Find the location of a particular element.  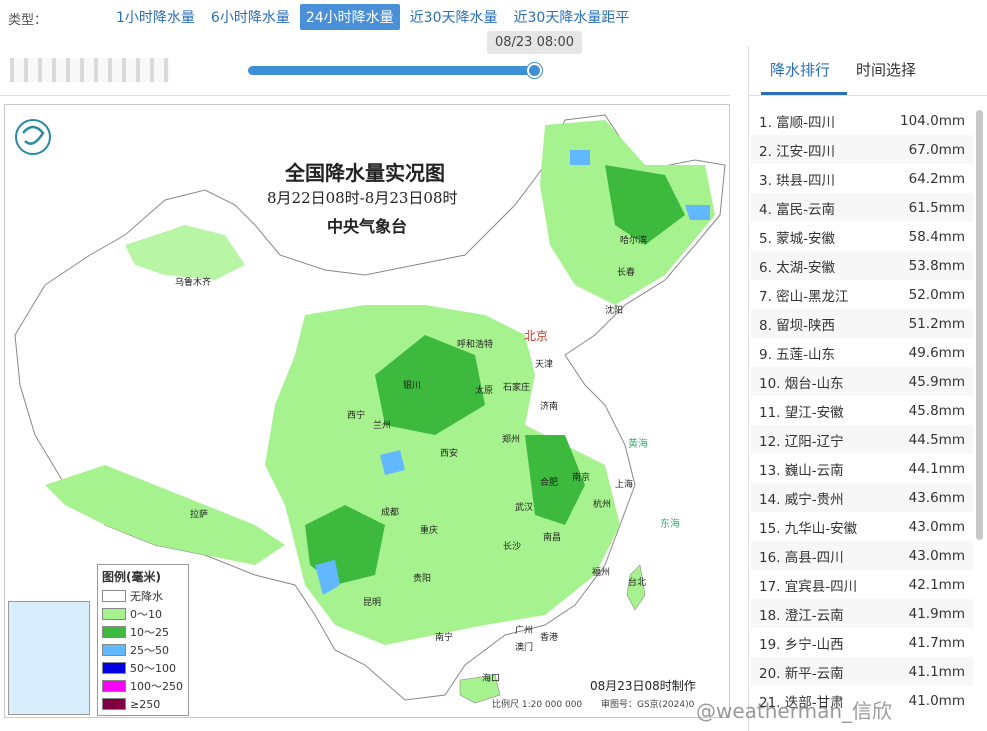

city-label: 澳门 is located at coordinates (524, 648).